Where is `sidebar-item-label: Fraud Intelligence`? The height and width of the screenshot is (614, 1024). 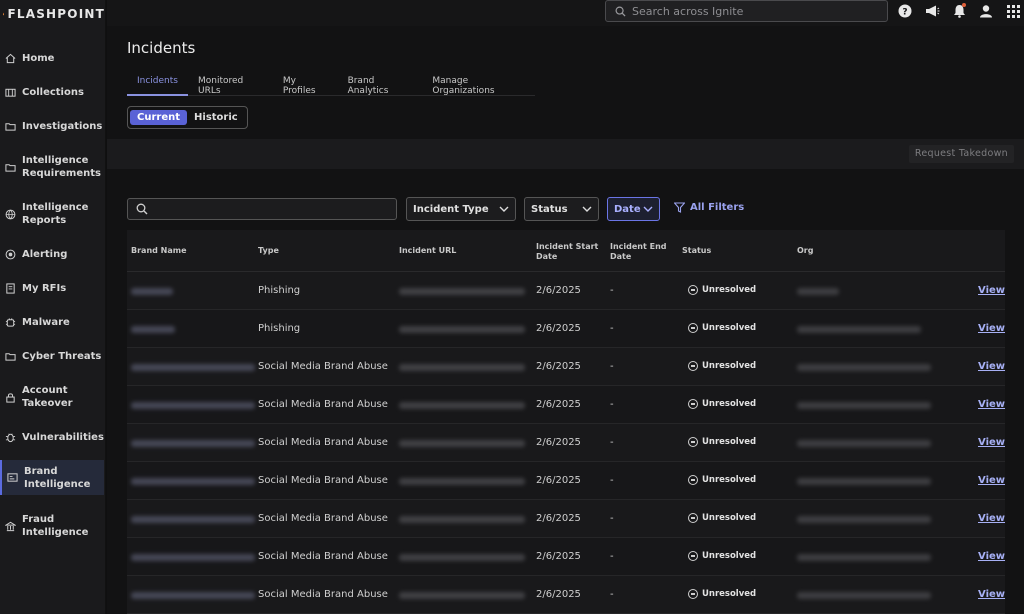
sidebar-item-label: Fraud Intelligence is located at coordinates (55, 526).